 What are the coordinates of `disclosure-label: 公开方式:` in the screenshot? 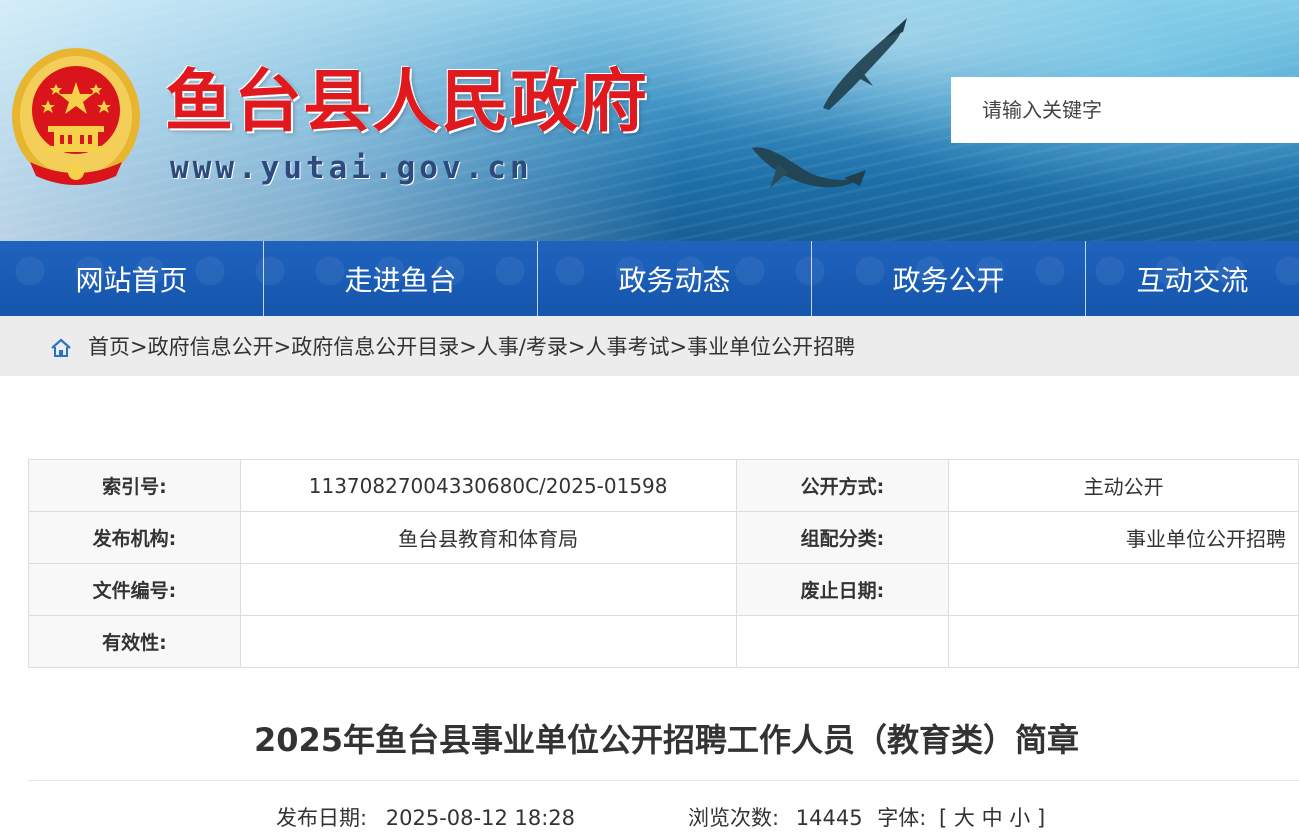 It's located at (842, 485).